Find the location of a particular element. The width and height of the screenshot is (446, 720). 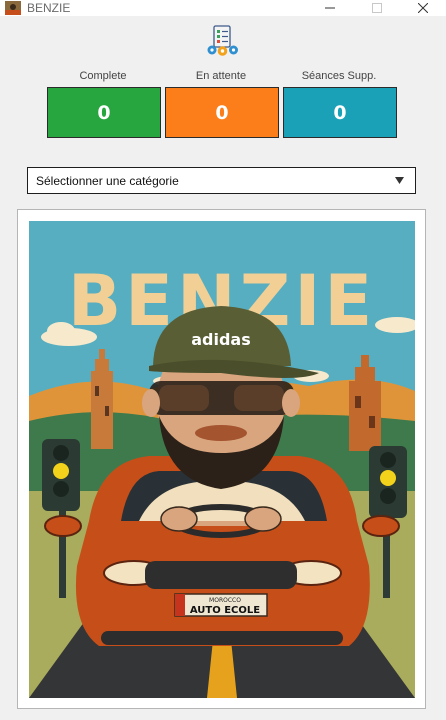

window-title: BENZIE is located at coordinates (49, 8).